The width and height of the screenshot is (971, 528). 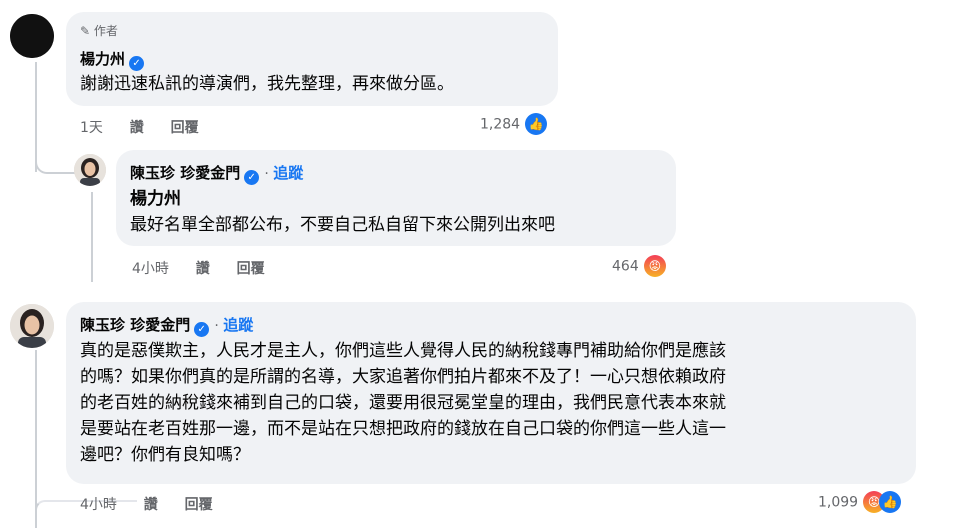 What do you see at coordinates (654, 266) in the screenshot?
I see `angry-icon: 😡` at bounding box center [654, 266].